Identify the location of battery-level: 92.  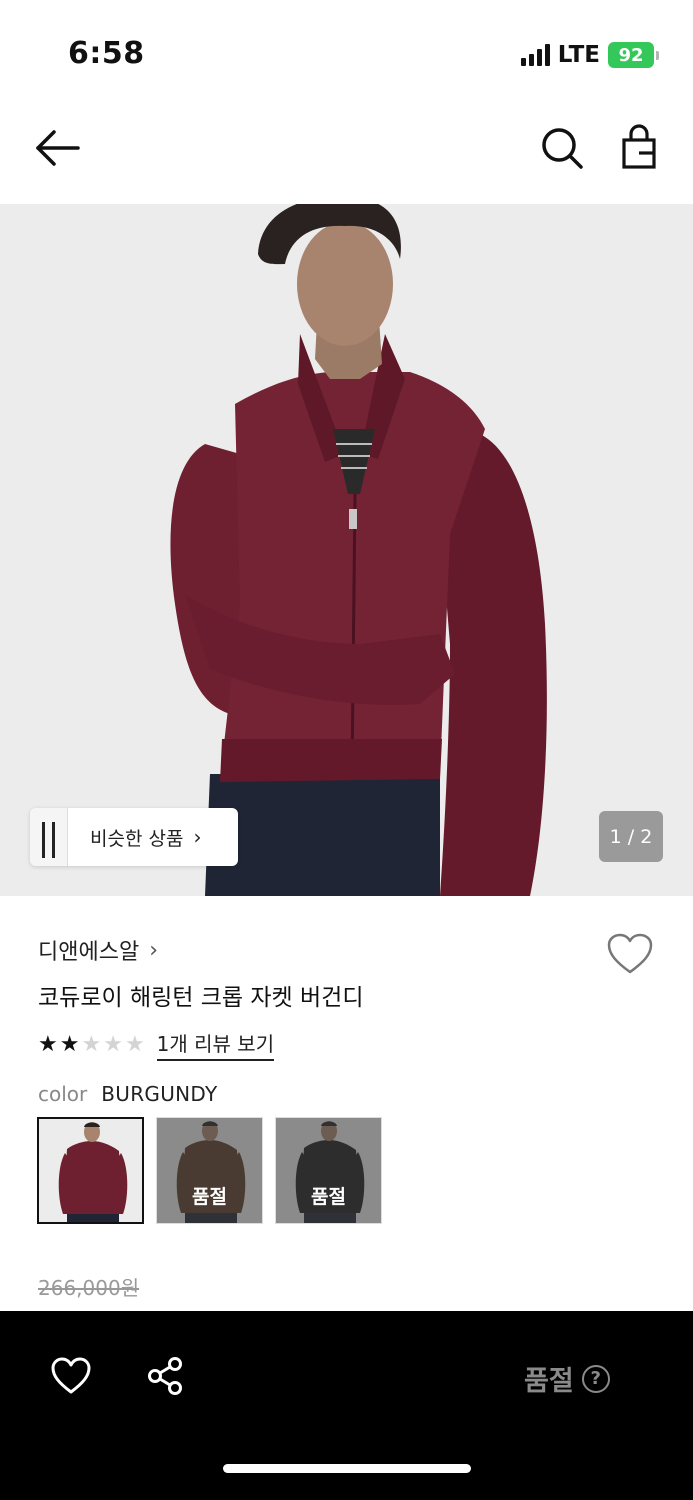
(631, 55).